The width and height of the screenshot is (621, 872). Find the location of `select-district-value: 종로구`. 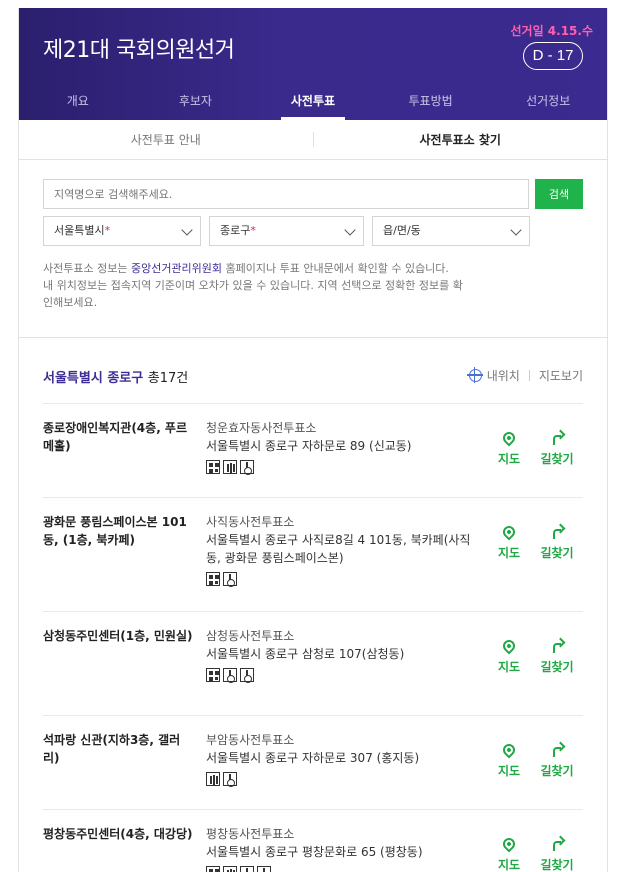

select-district-value: 종로구 is located at coordinates (235, 230).